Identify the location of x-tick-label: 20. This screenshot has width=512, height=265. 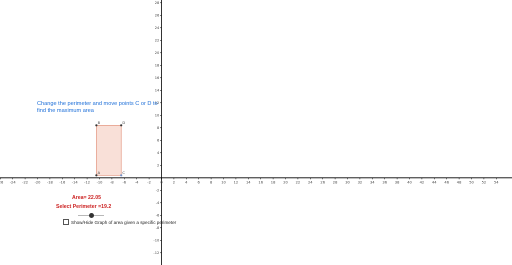
(285, 182).